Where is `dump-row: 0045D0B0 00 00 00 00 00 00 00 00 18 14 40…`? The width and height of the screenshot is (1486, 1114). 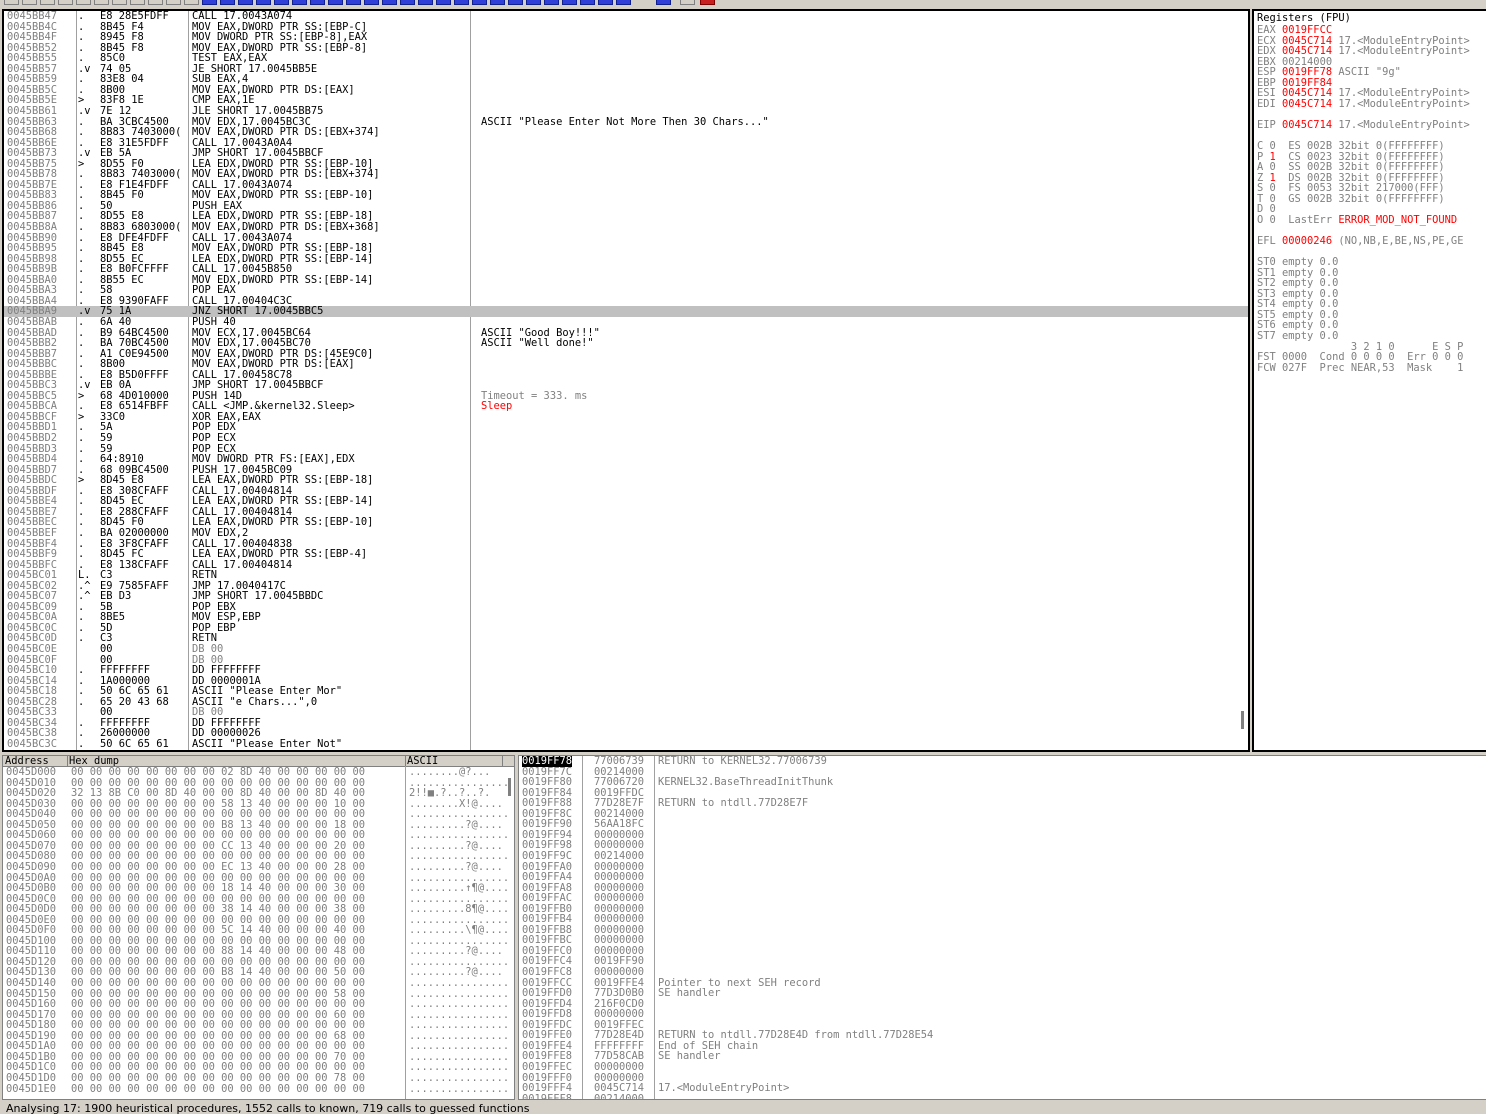
dump-row: 0045D0B0 00 00 00 00 00 00 00 00 18 14 40… is located at coordinates (258, 888).